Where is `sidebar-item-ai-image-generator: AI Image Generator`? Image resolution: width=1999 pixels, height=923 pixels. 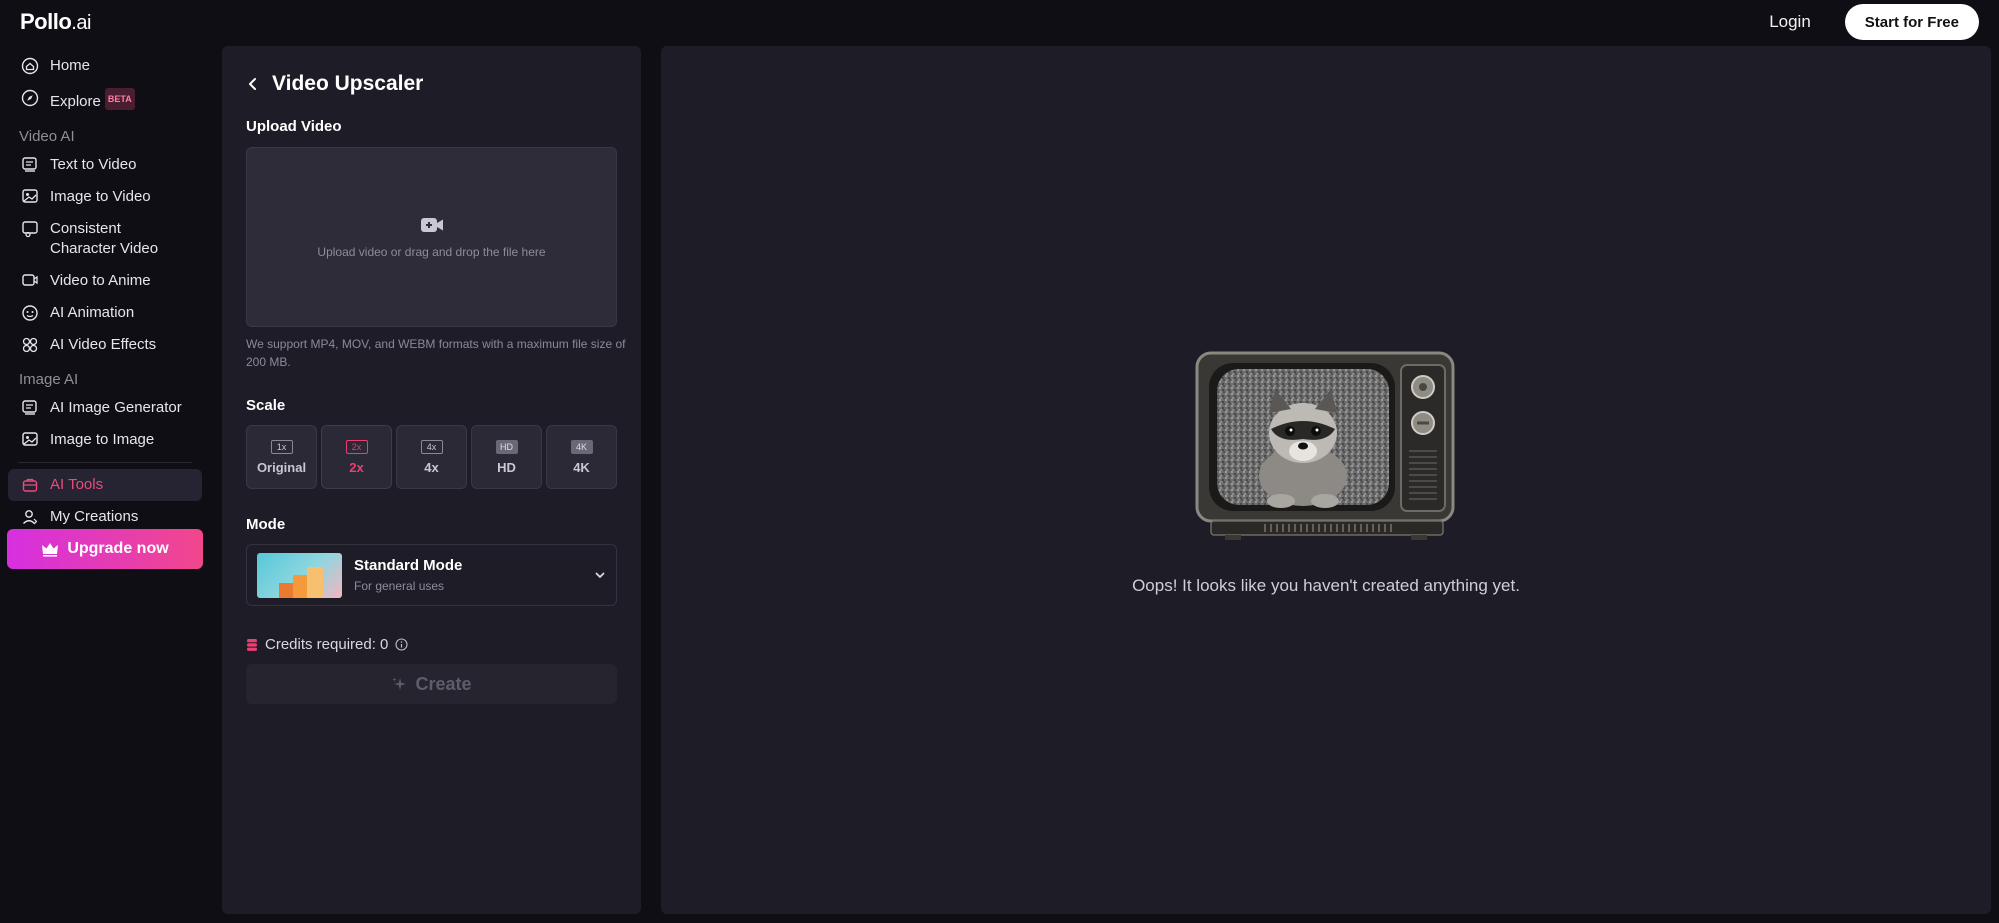
sidebar-item-ai-image-generator: AI Image Generator is located at coordinates (105, 408).